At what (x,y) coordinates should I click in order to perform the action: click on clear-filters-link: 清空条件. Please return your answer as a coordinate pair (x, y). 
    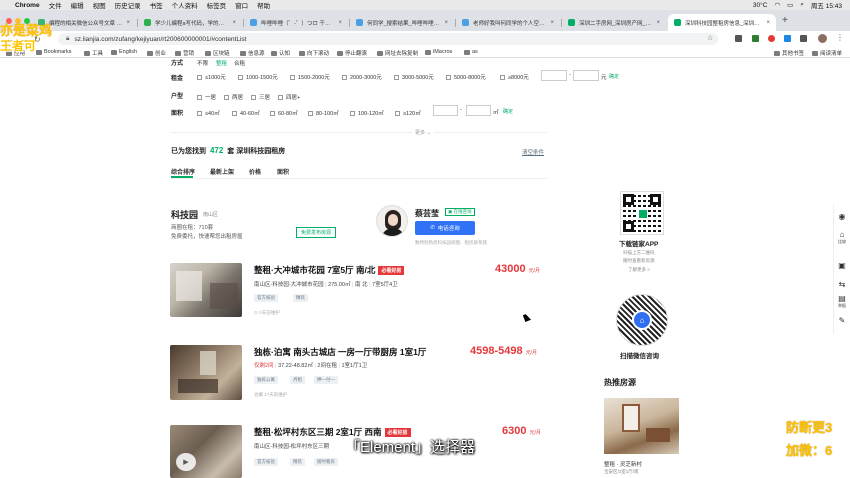
    Looking at the image, I should click on (533, 152).